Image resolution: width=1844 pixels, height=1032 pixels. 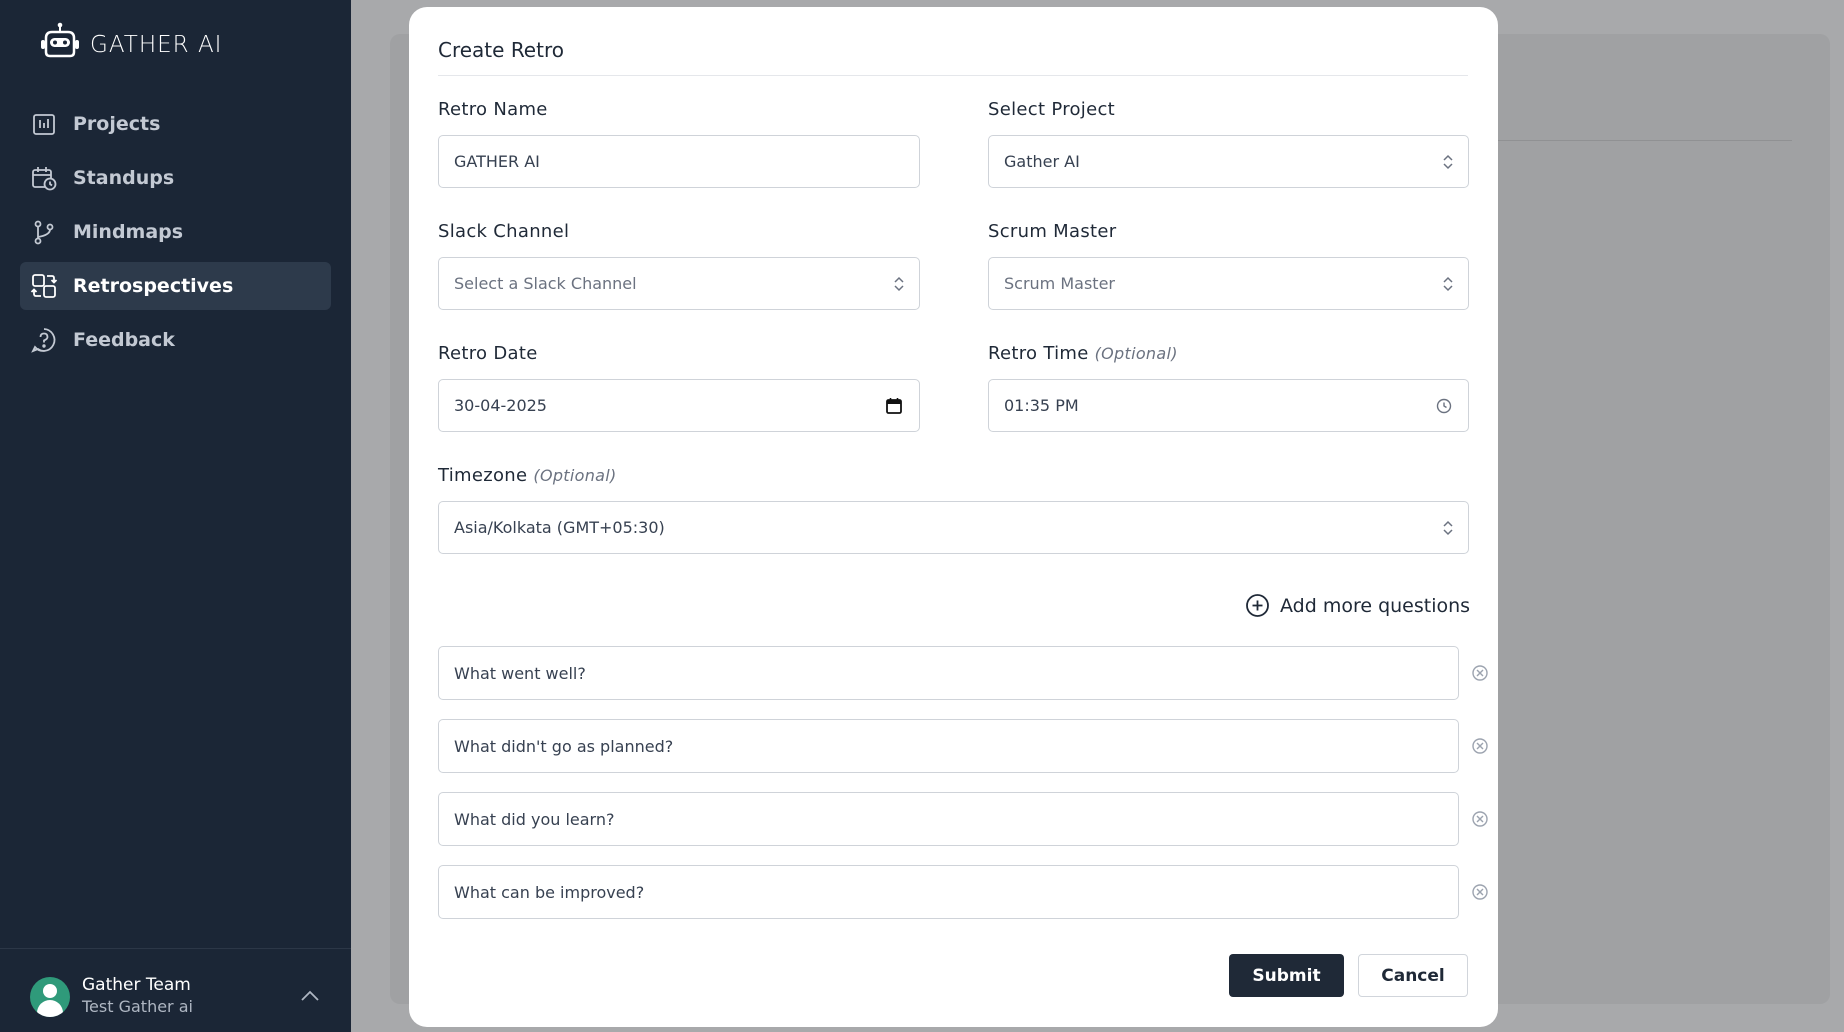 What do you see at coordinates (679, 283) in the screenshot?
I see `slack-channel-dropdown: Select a Slack Channel` at bounding box center [679, 283].